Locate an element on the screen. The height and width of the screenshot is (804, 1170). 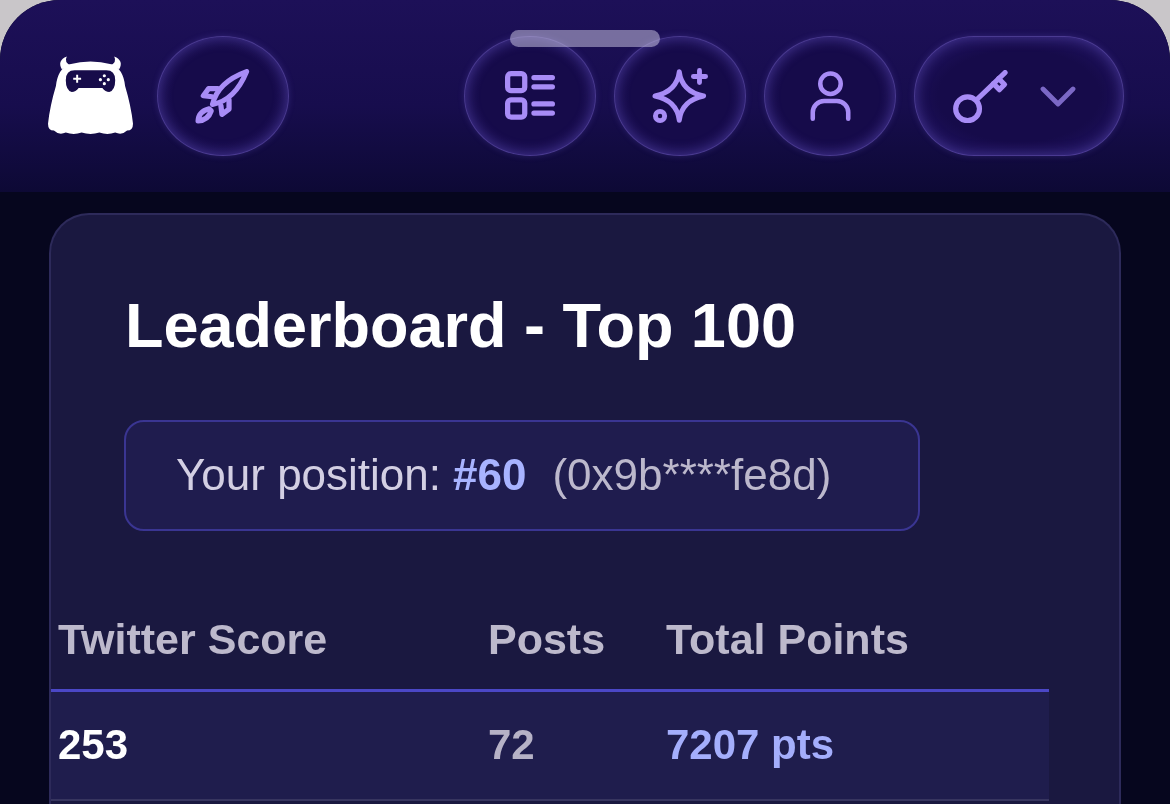
column-header: Twitter Score is located at coordinates (193, 639).